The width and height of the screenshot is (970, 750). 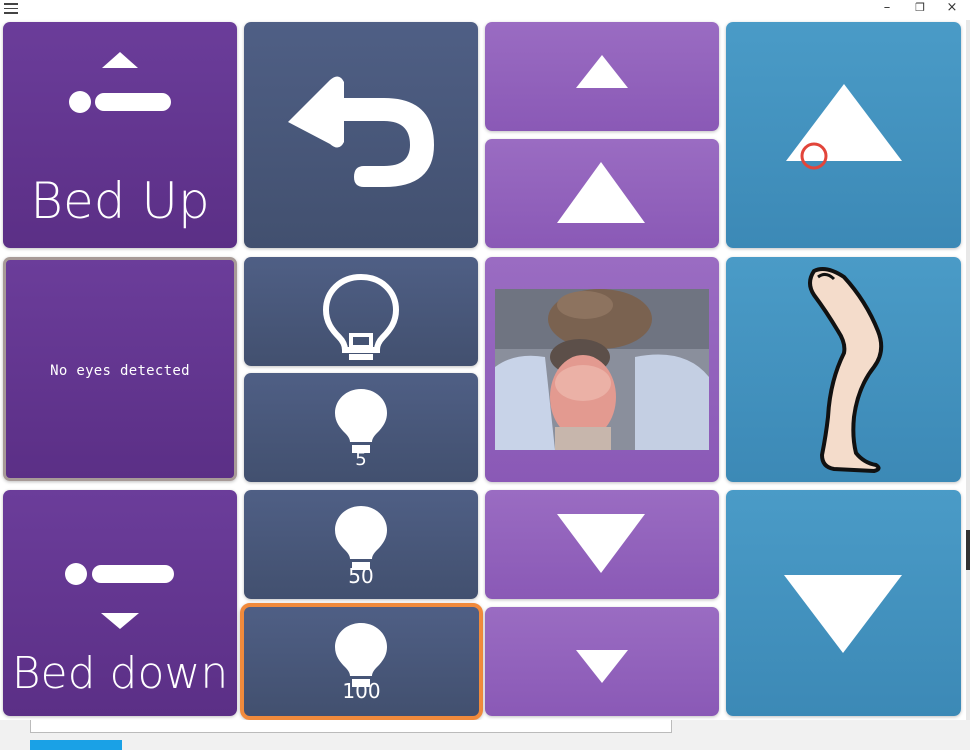 What do you see at coordinates (602, 666) in the screenshot?
I see `small-triangle-down-icon` at bounding box center [602, 666].